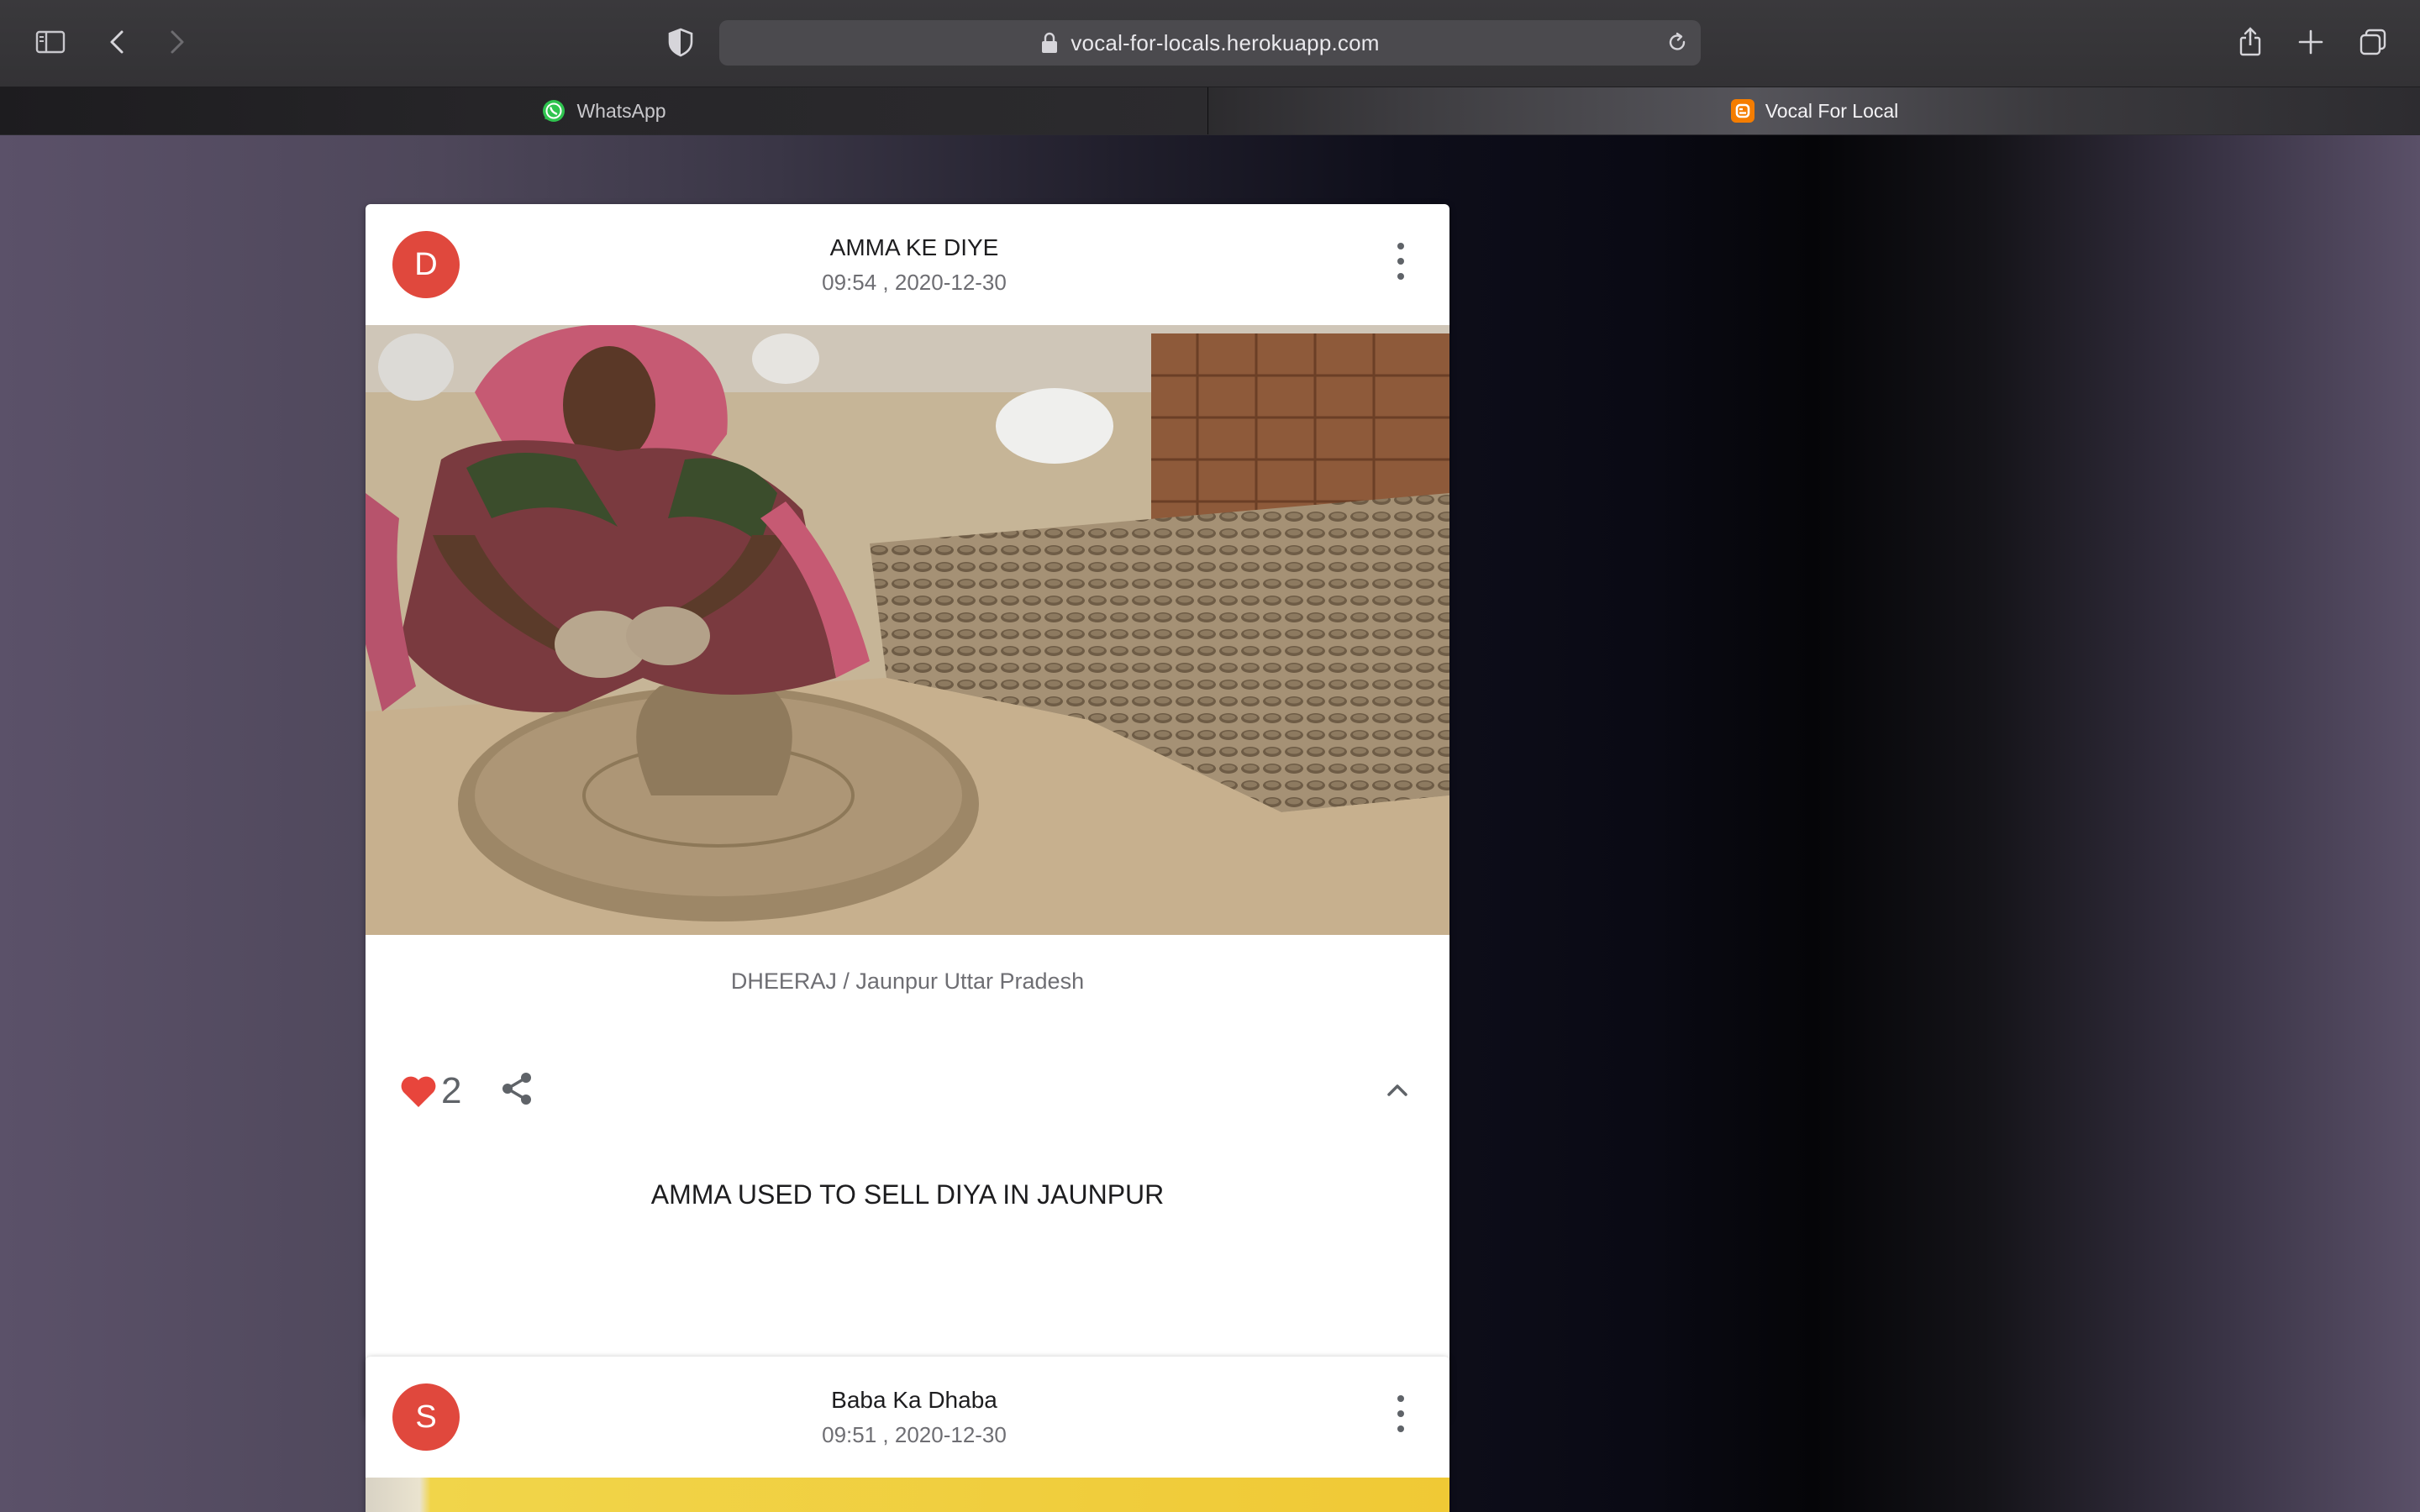 The width and height of the screenshot is (2420, 1512). I want to click on address-bar: vocal-for-locals.herokuapp.com, so click(1210, 43).